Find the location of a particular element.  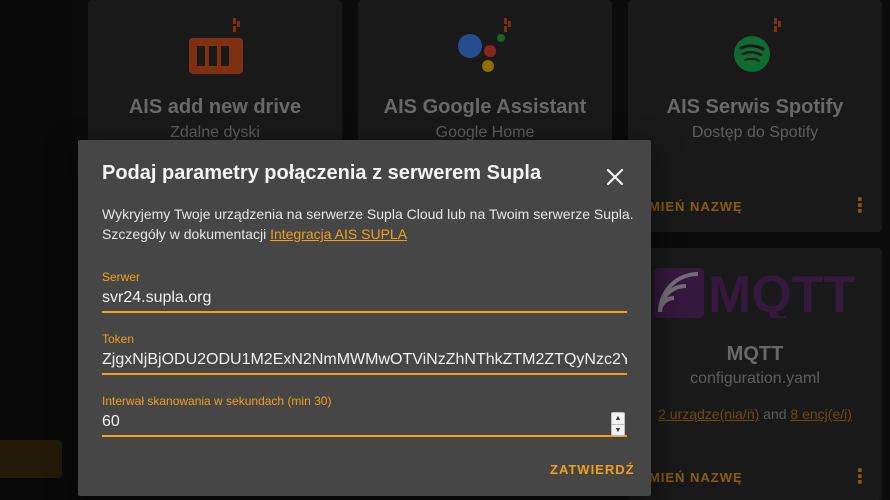

server-field: Serwer is located at coordinates (364, 291).